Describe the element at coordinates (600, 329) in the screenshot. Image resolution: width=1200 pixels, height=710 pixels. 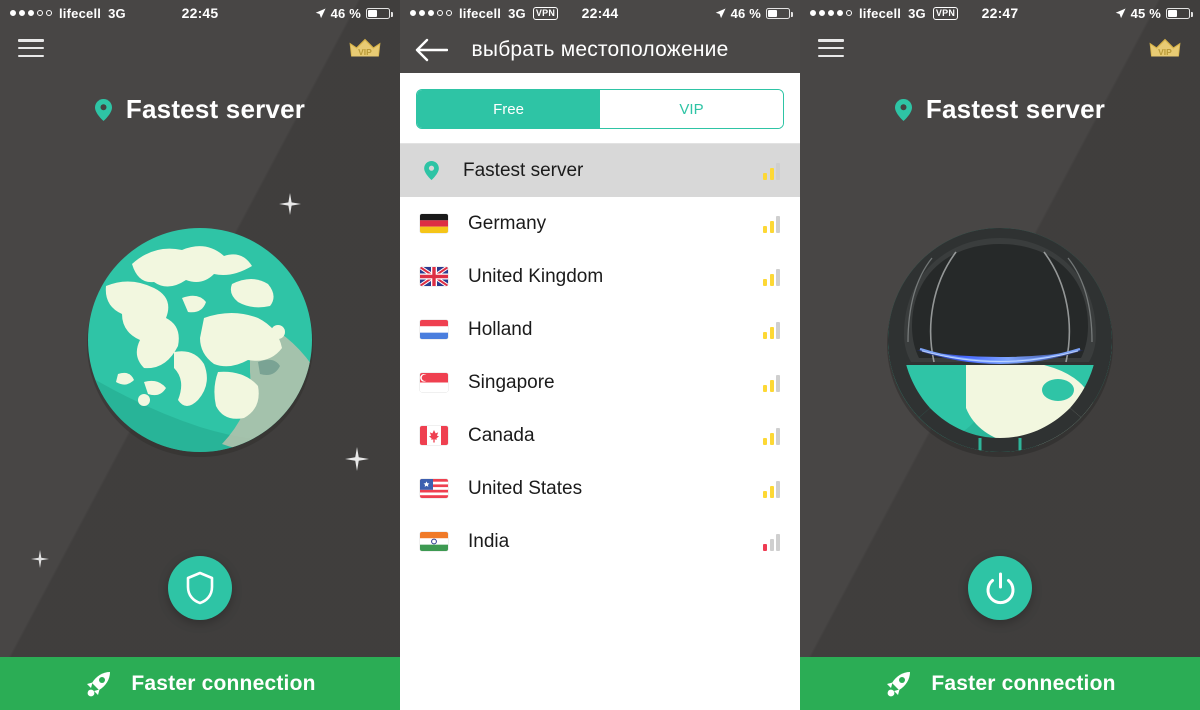
I see `list-item: Holland` at that location.